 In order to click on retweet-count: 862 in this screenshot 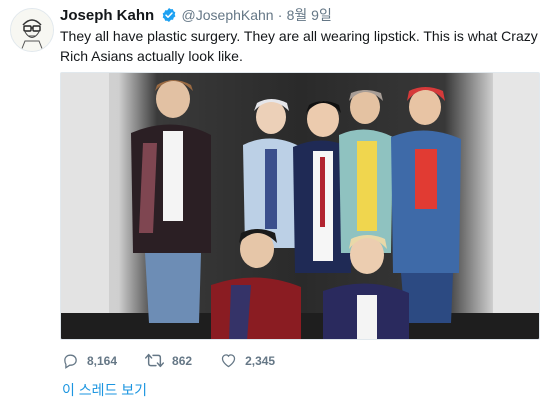, I will do `click(182, 360)`.